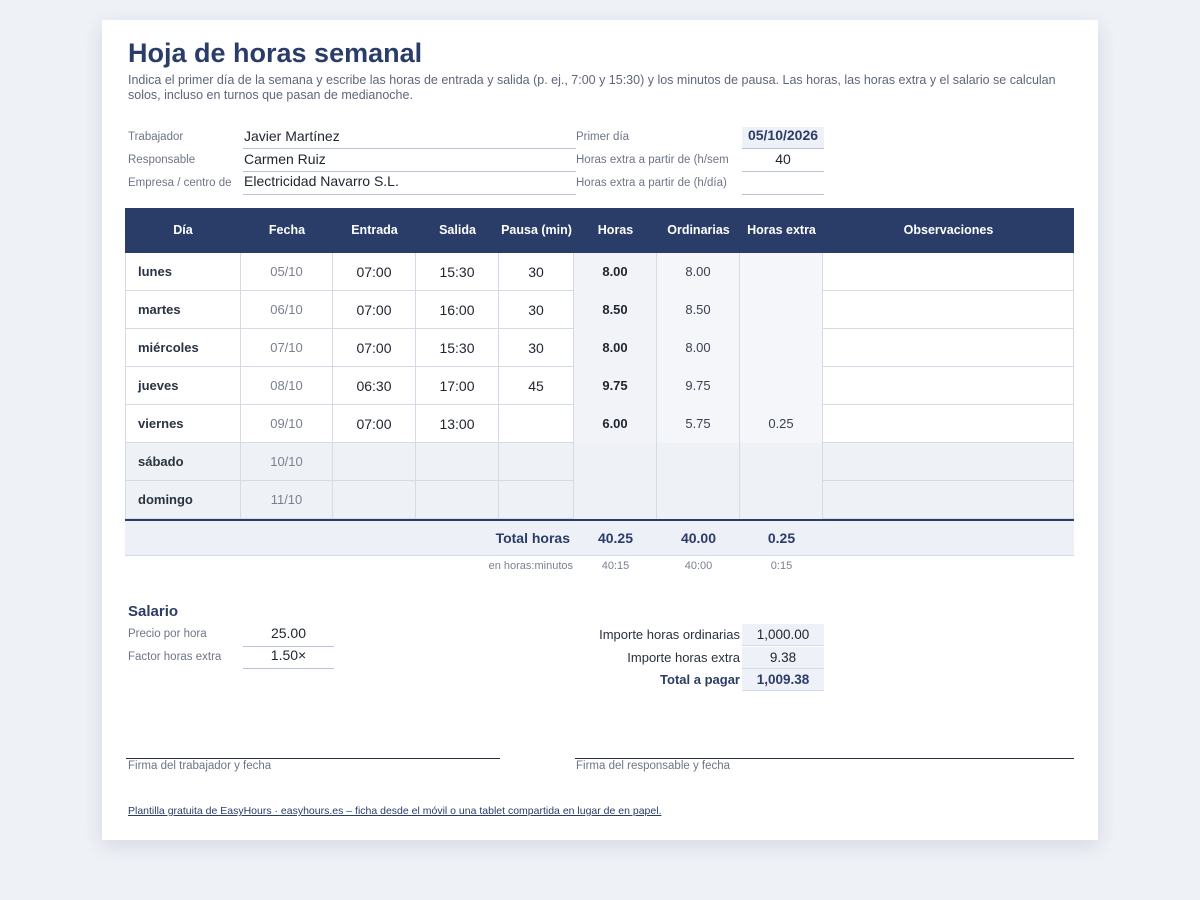  What do you see at coordinates (275, 53) in the screenshot?
I see `page-title: Hoja de horas semanal` at bounding box center [275, 53].